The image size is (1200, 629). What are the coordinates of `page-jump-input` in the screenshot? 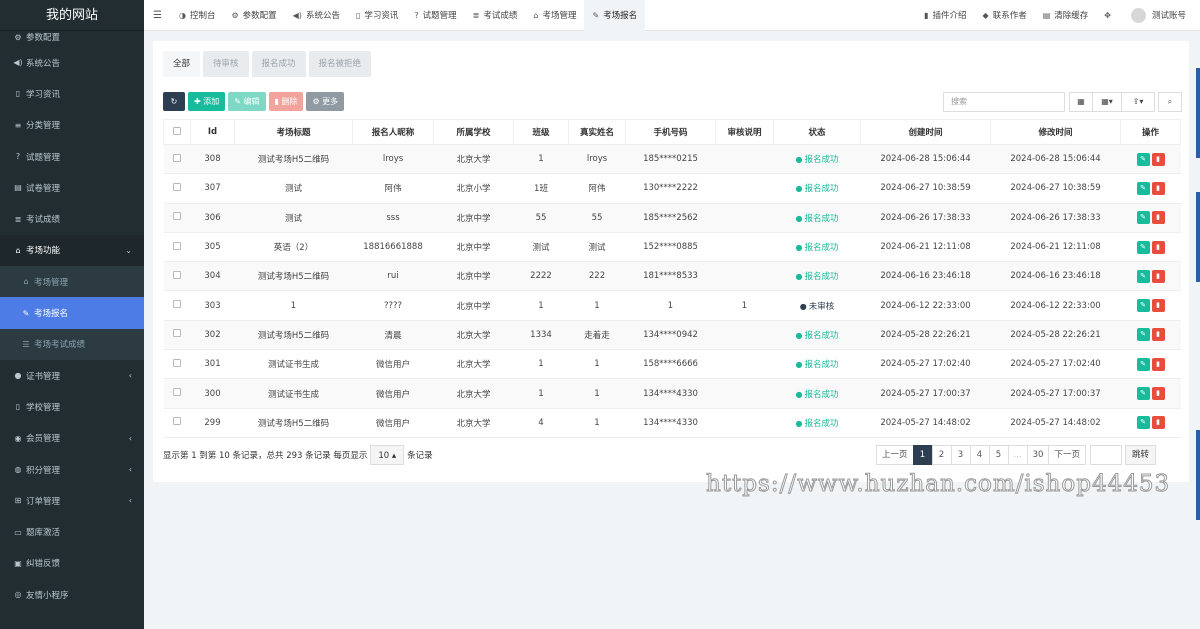 It's located at (1105, 455).